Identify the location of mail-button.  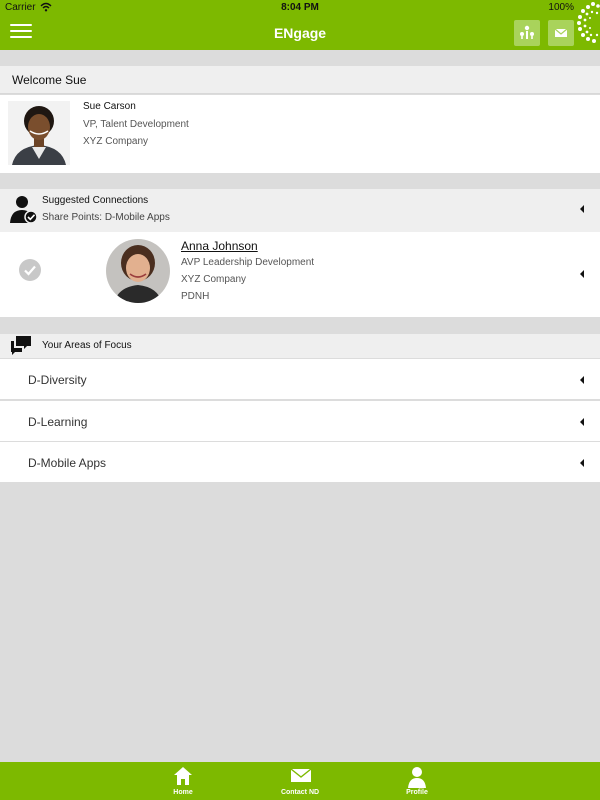
(561, 33).